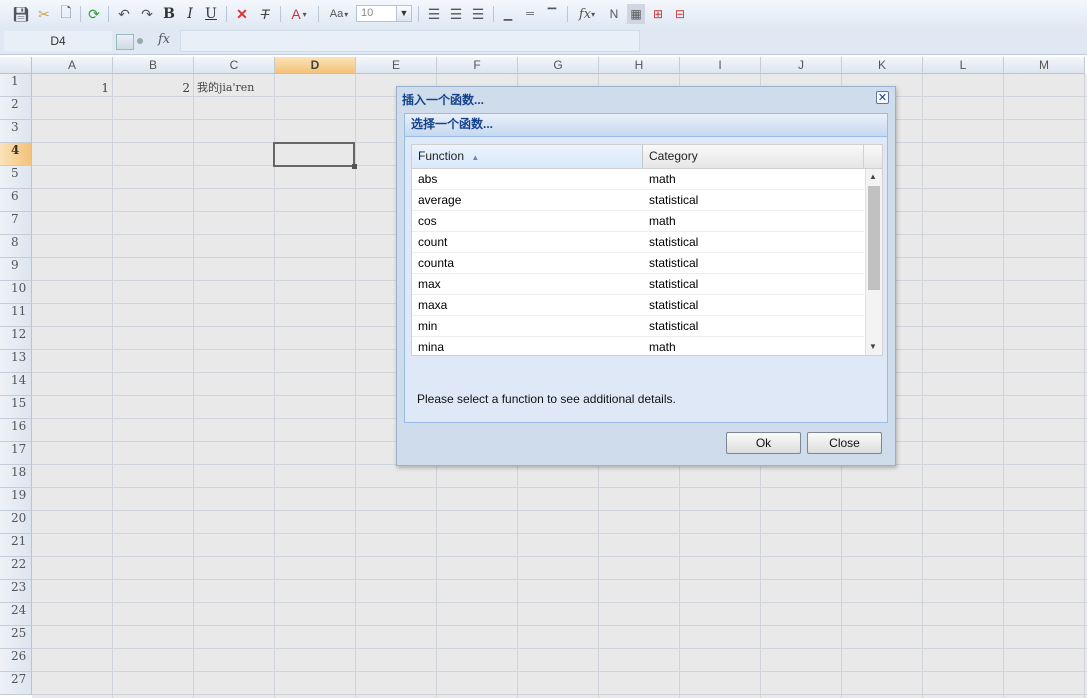  Describe the element at coordinates (16, 683) in the screenshot. I see `row-header-27: 27` at that location.